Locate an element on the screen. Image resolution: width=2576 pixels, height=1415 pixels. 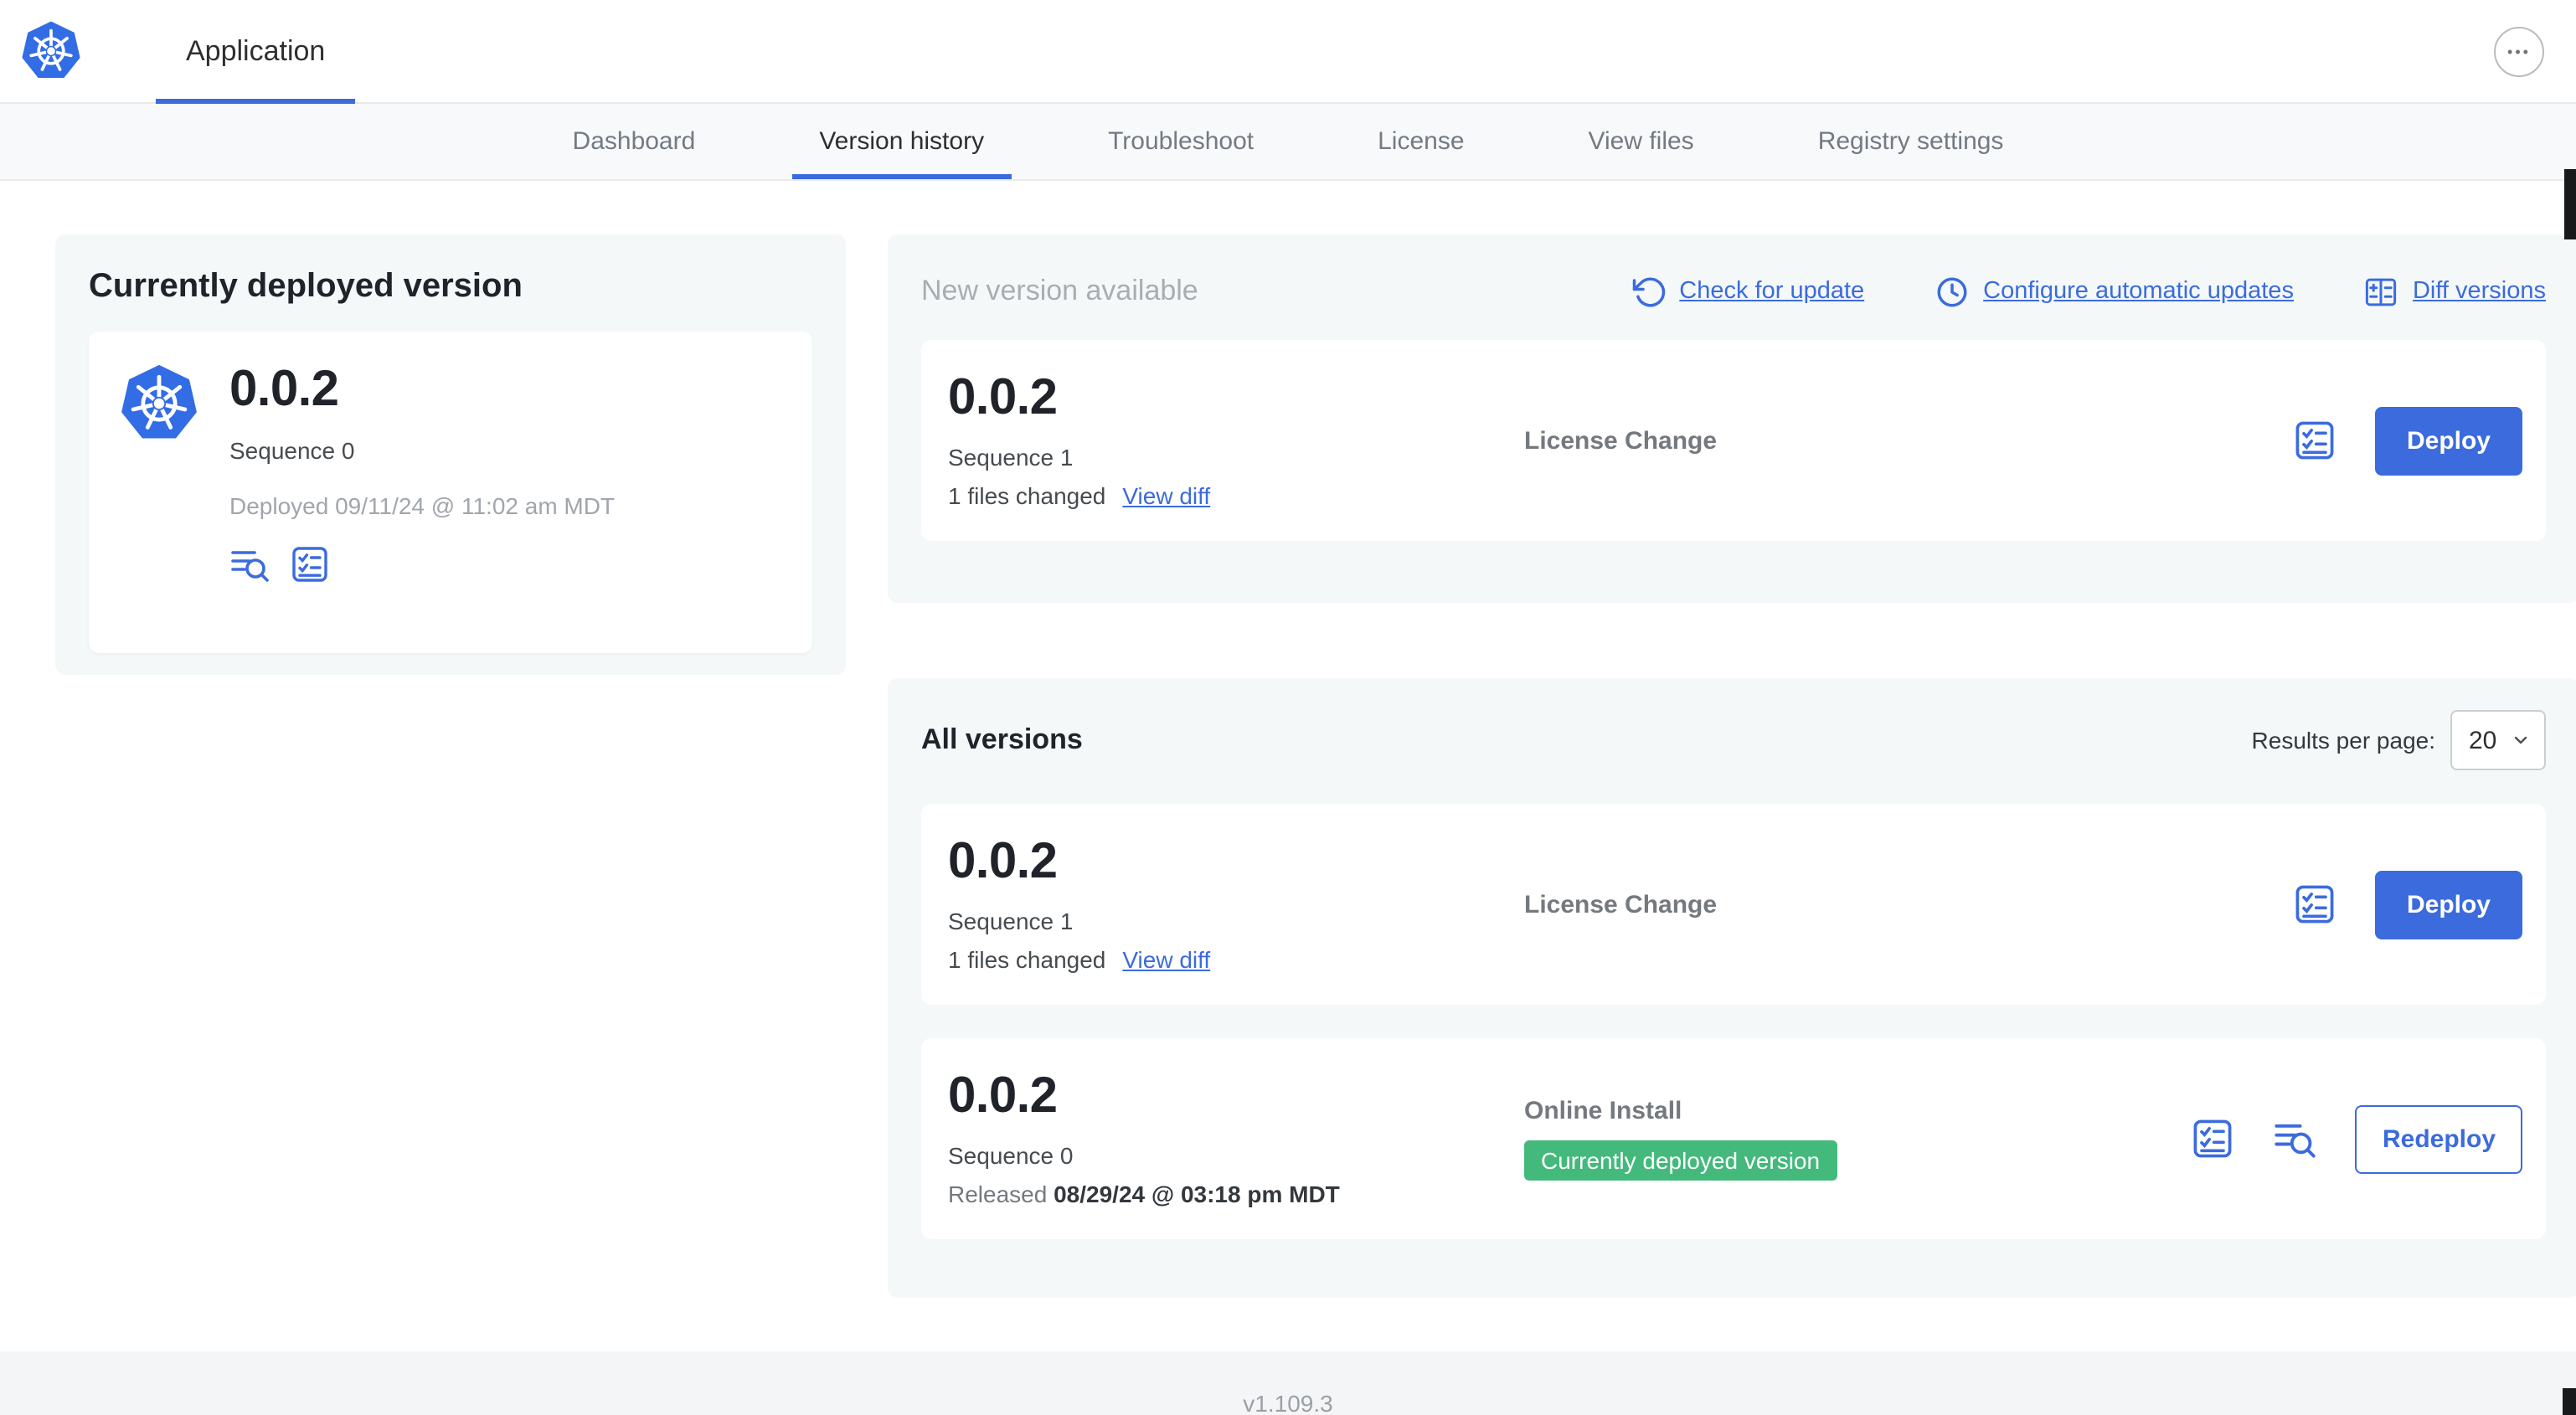
released-line: Released 08/29/24 @ 03:18 pm MDT is located at coordinates (1236, 1194).